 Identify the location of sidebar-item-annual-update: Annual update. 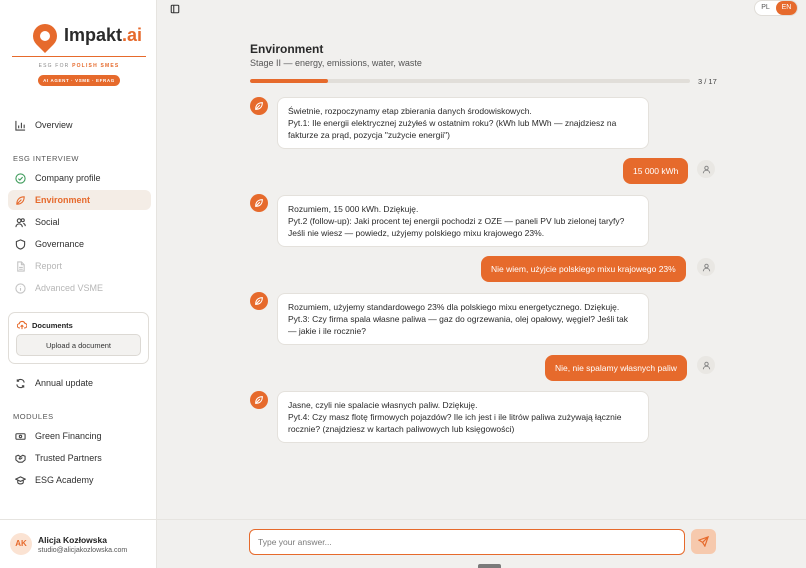
(79, 383).